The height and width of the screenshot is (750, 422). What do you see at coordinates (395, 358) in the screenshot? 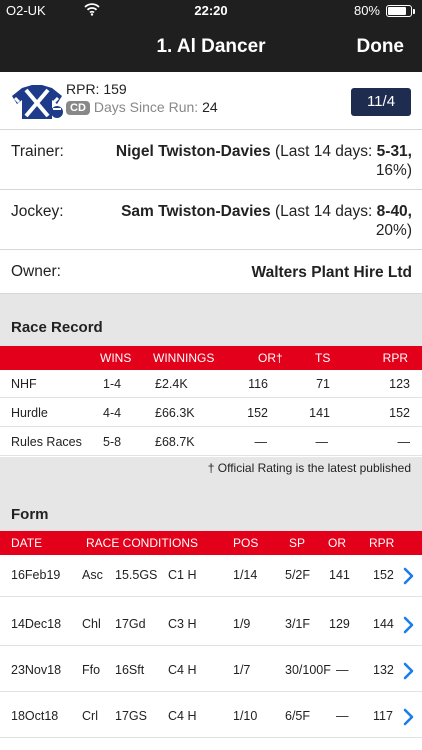
I see `col-rpr: RPR` at bounding box center [395, 358].